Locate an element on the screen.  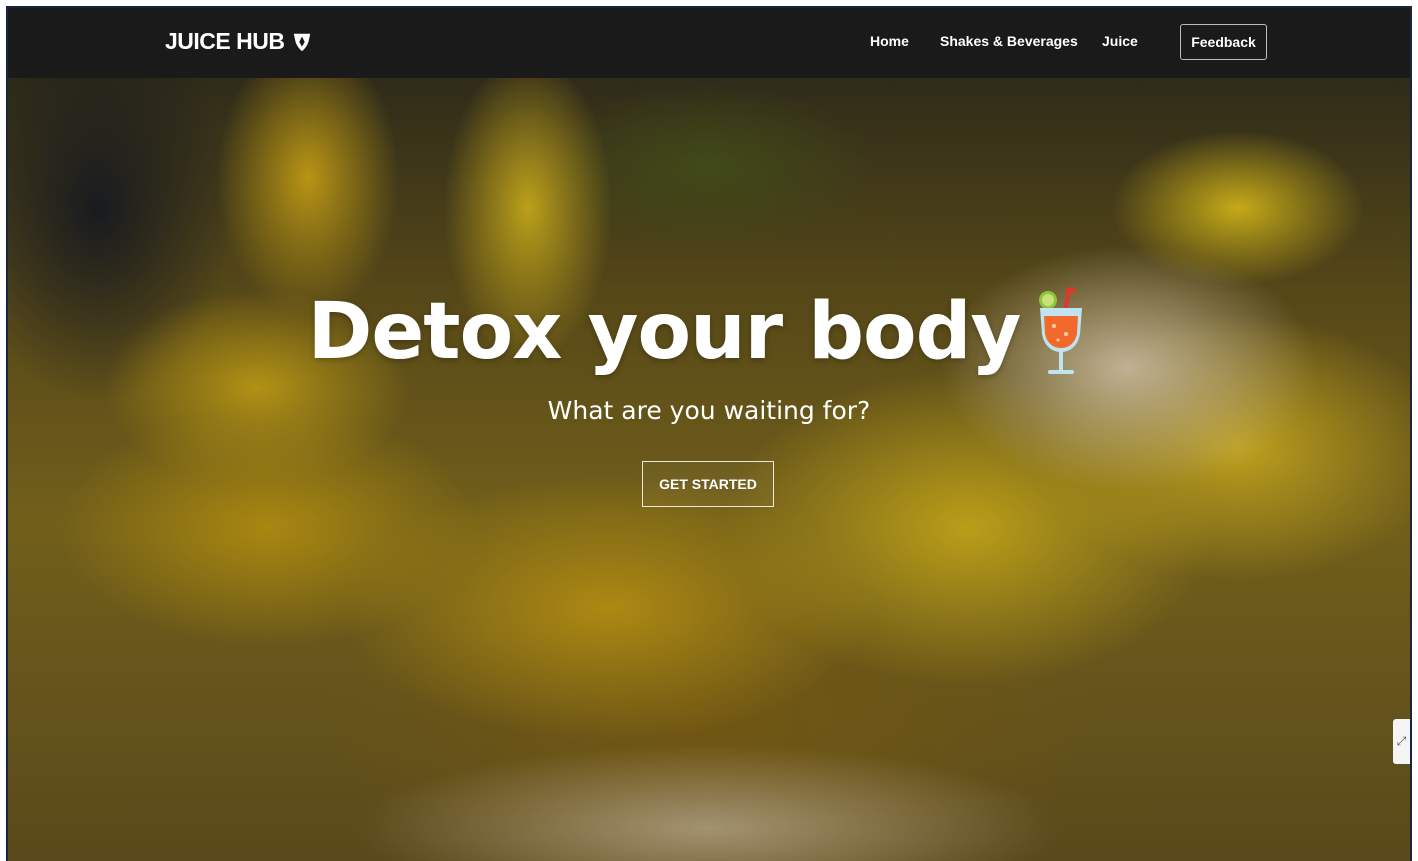
hero-title: Detox your body is located at coordinates (709, 332).